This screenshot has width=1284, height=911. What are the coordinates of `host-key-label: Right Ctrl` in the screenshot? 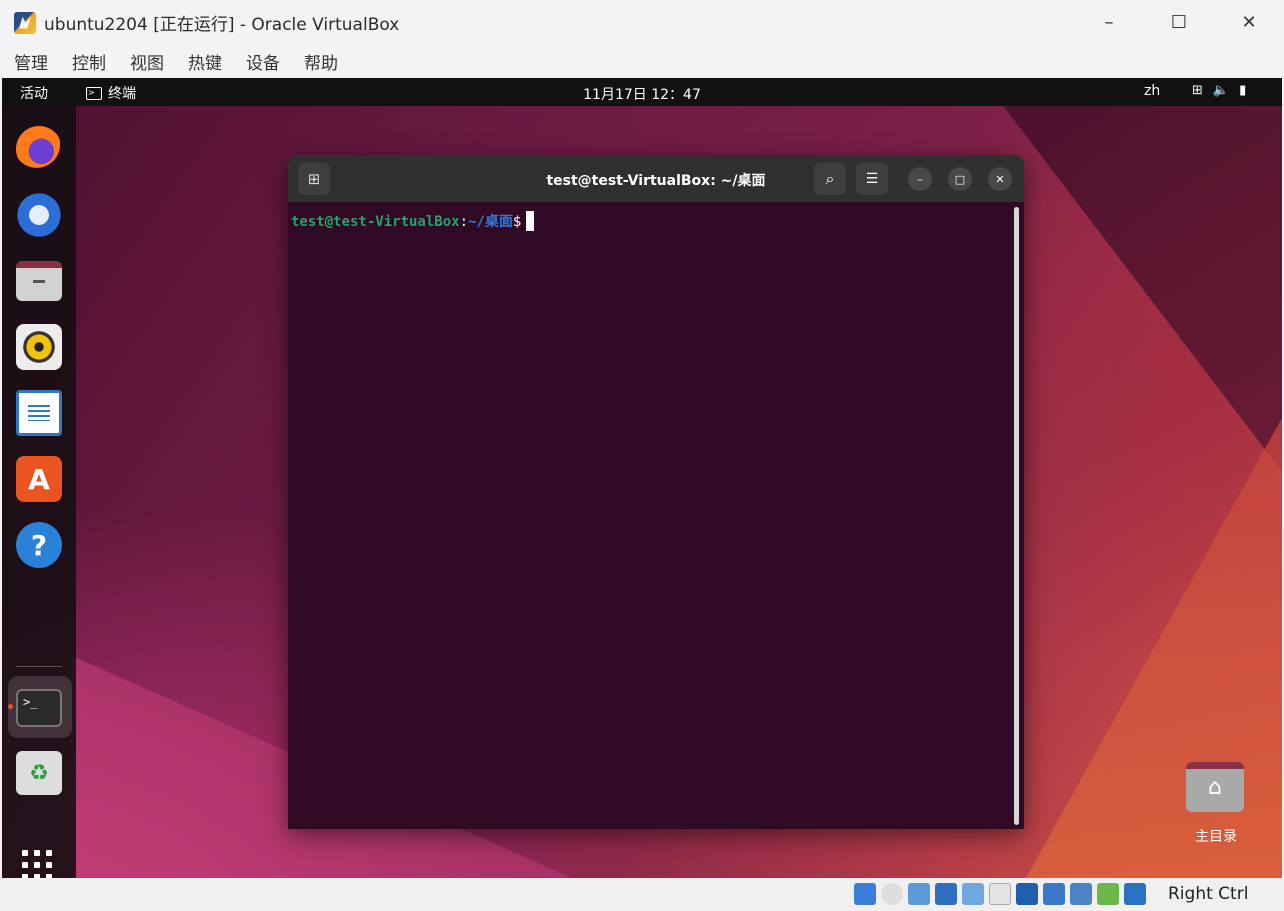 It's located at (1208, 894).